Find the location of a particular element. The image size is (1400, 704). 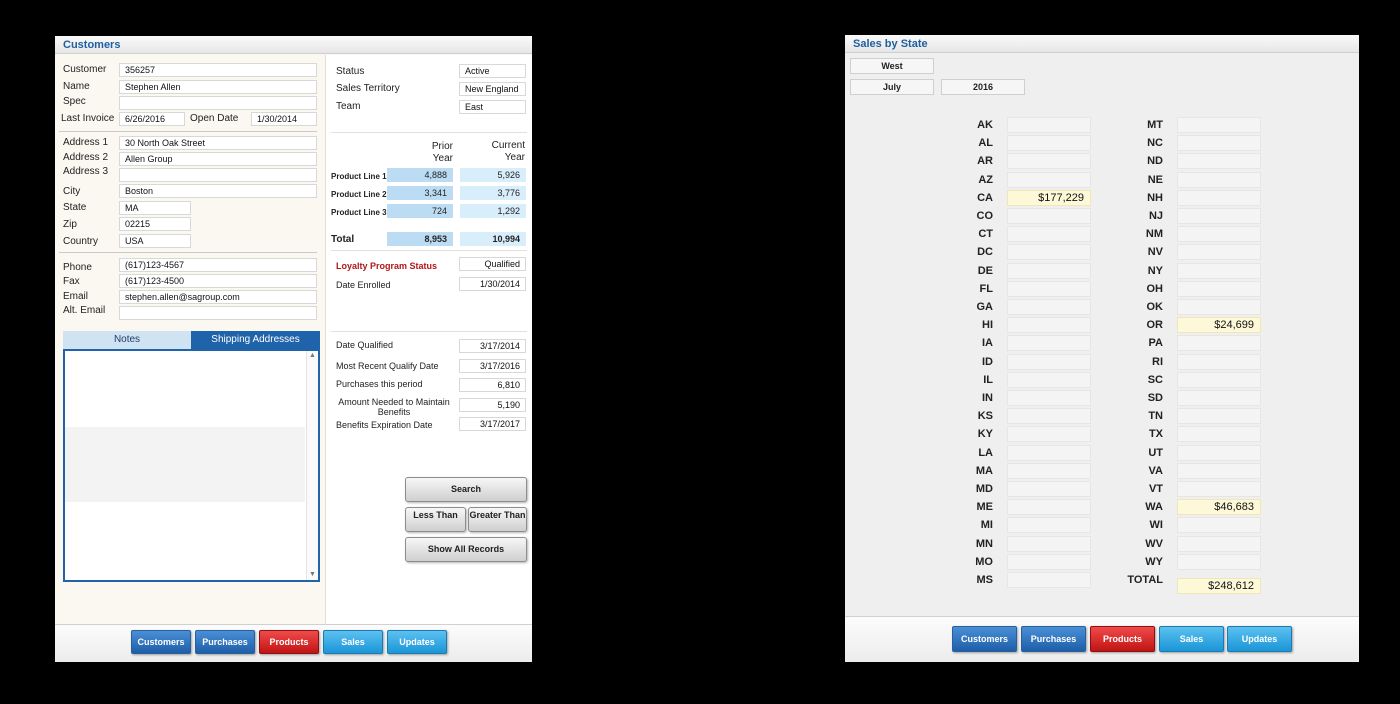

month-selector: July is located at coordinates (892, 87).